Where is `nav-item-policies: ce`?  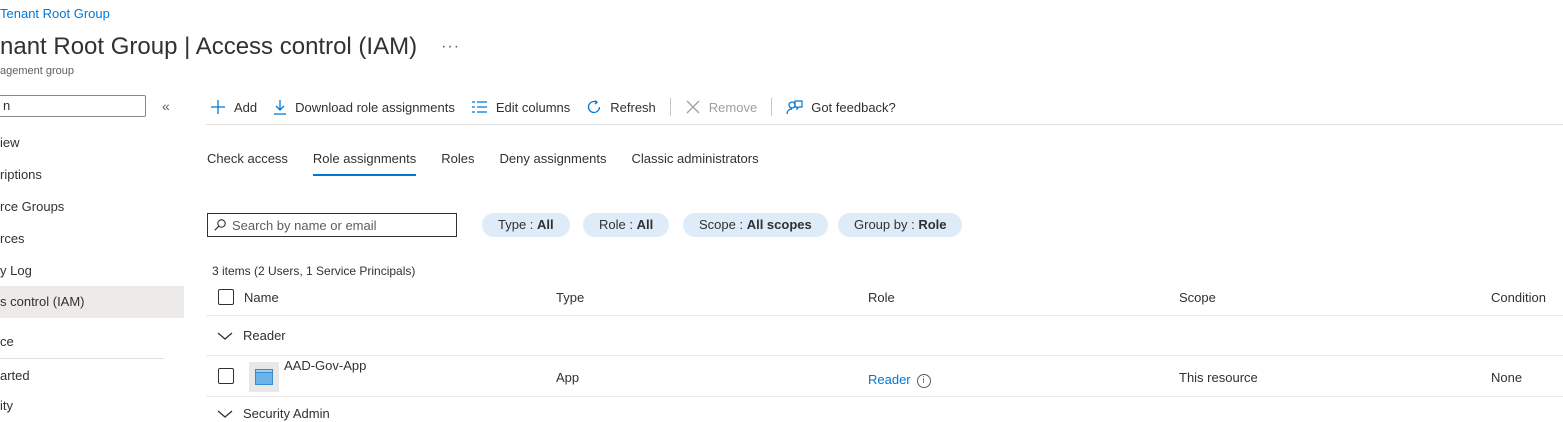 nav-item-policies: ce is located at coordinates (92, 342).